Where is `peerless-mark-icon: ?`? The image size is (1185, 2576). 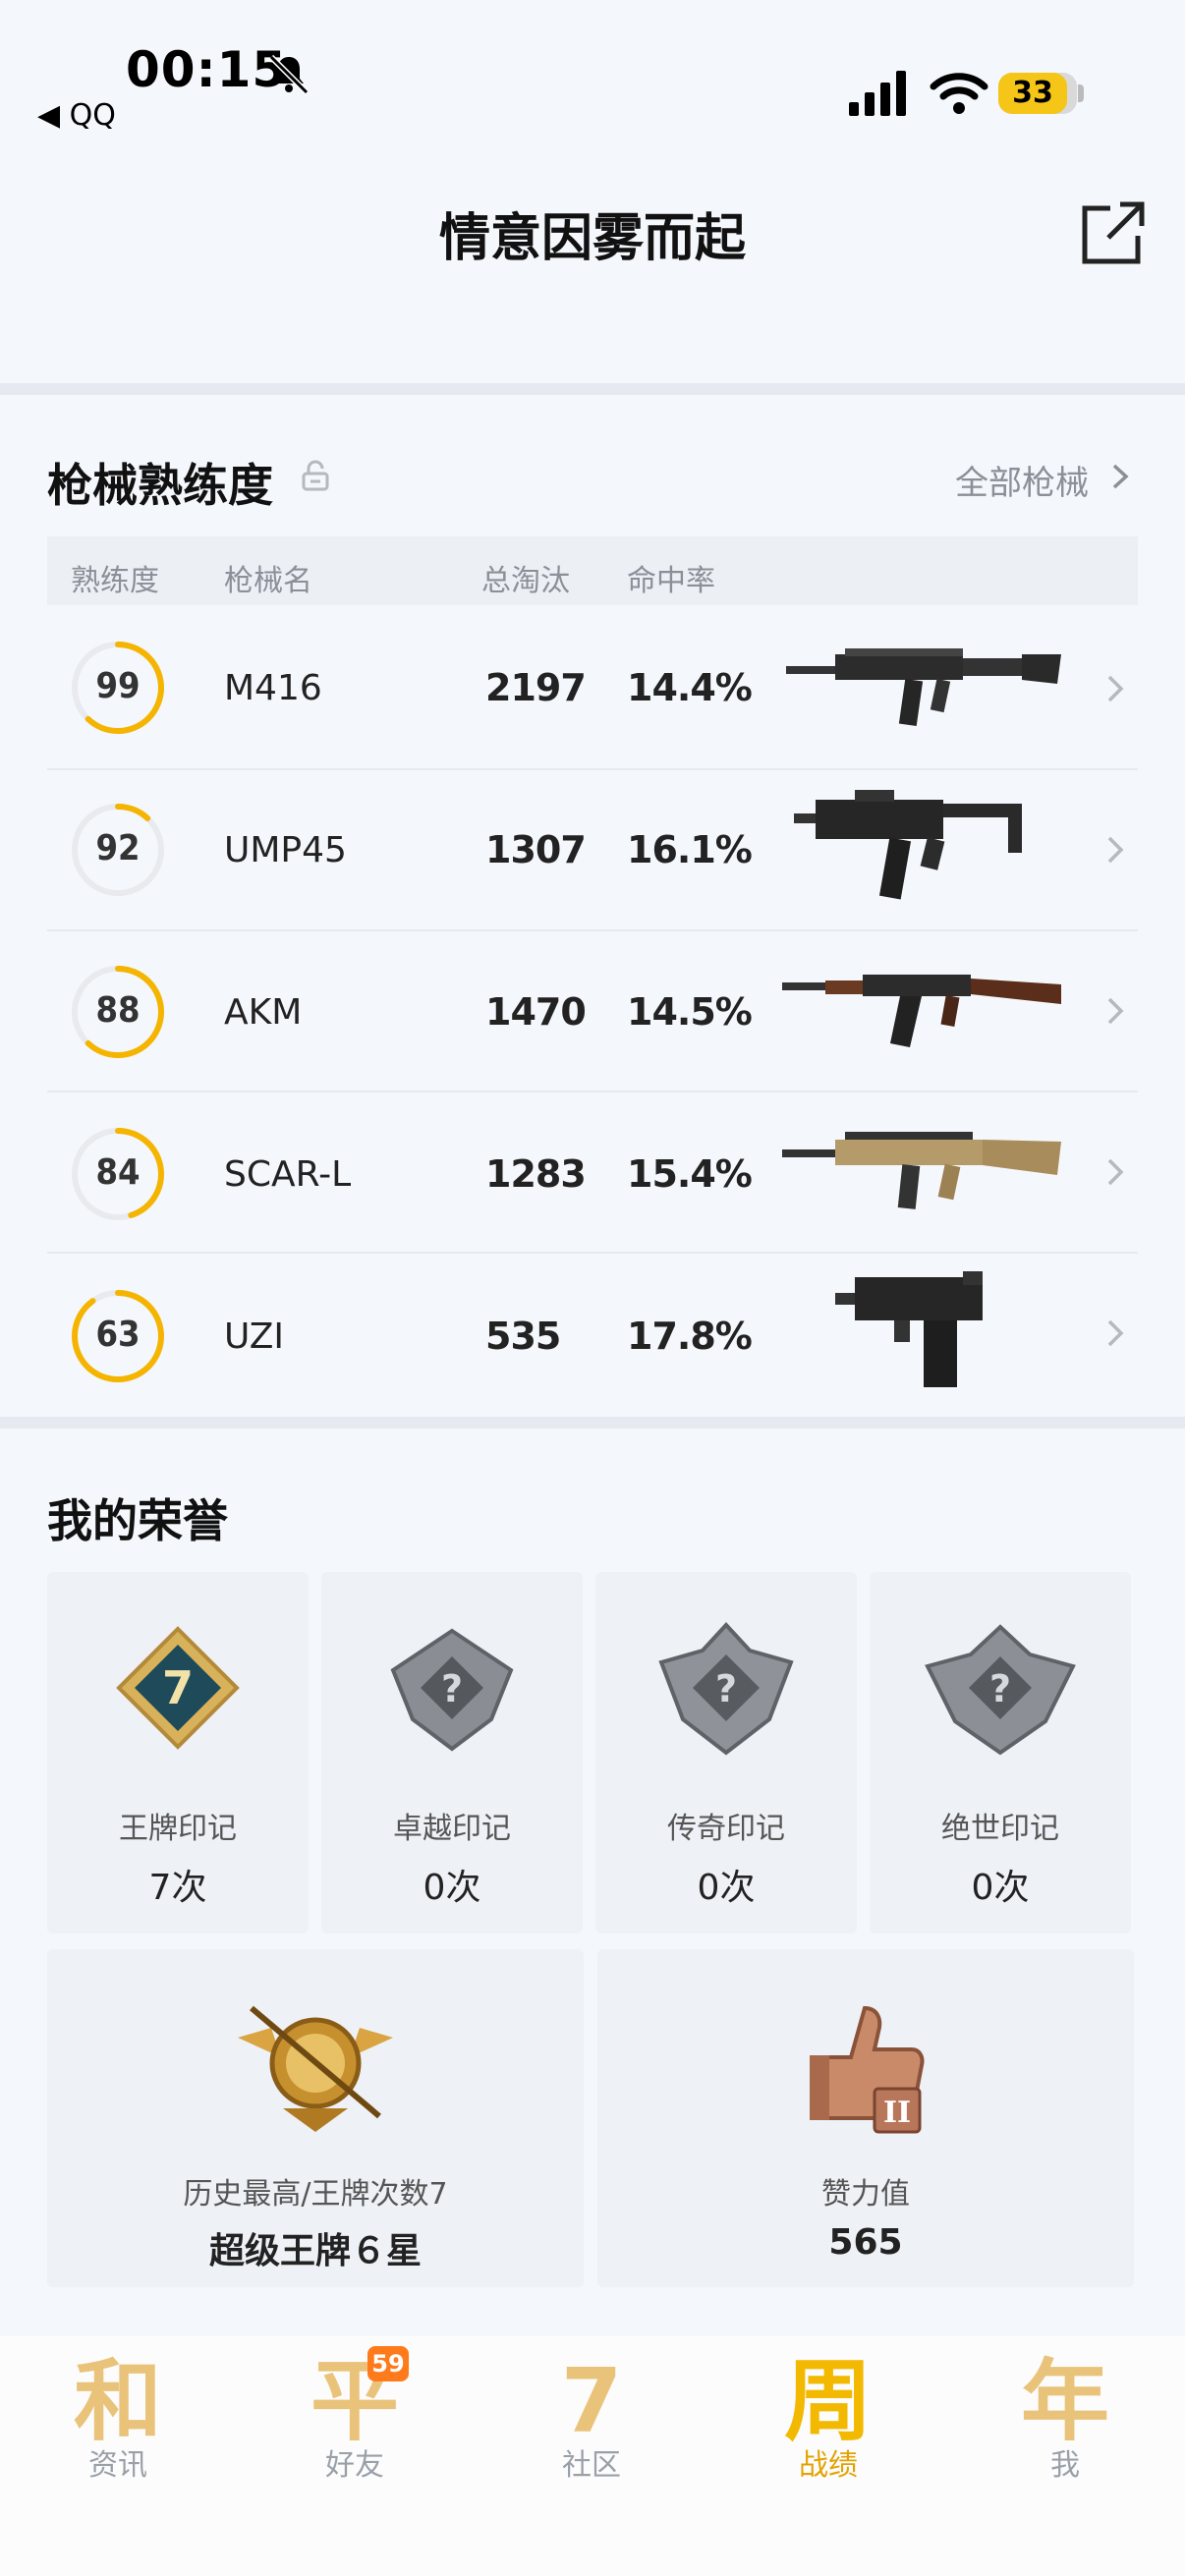 peerless-mark-icon: ? is located at coordinates (1001, 1690).